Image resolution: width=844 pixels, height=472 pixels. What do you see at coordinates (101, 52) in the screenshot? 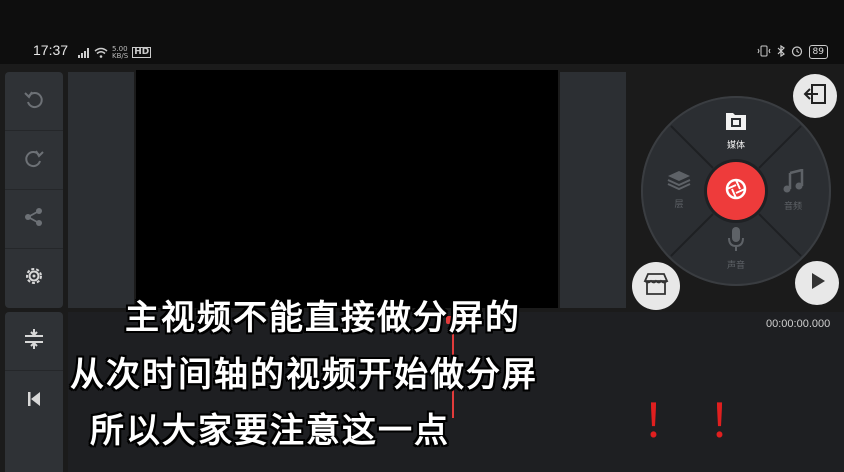
I see `wifi-icon` at bounding box center [101, 52].